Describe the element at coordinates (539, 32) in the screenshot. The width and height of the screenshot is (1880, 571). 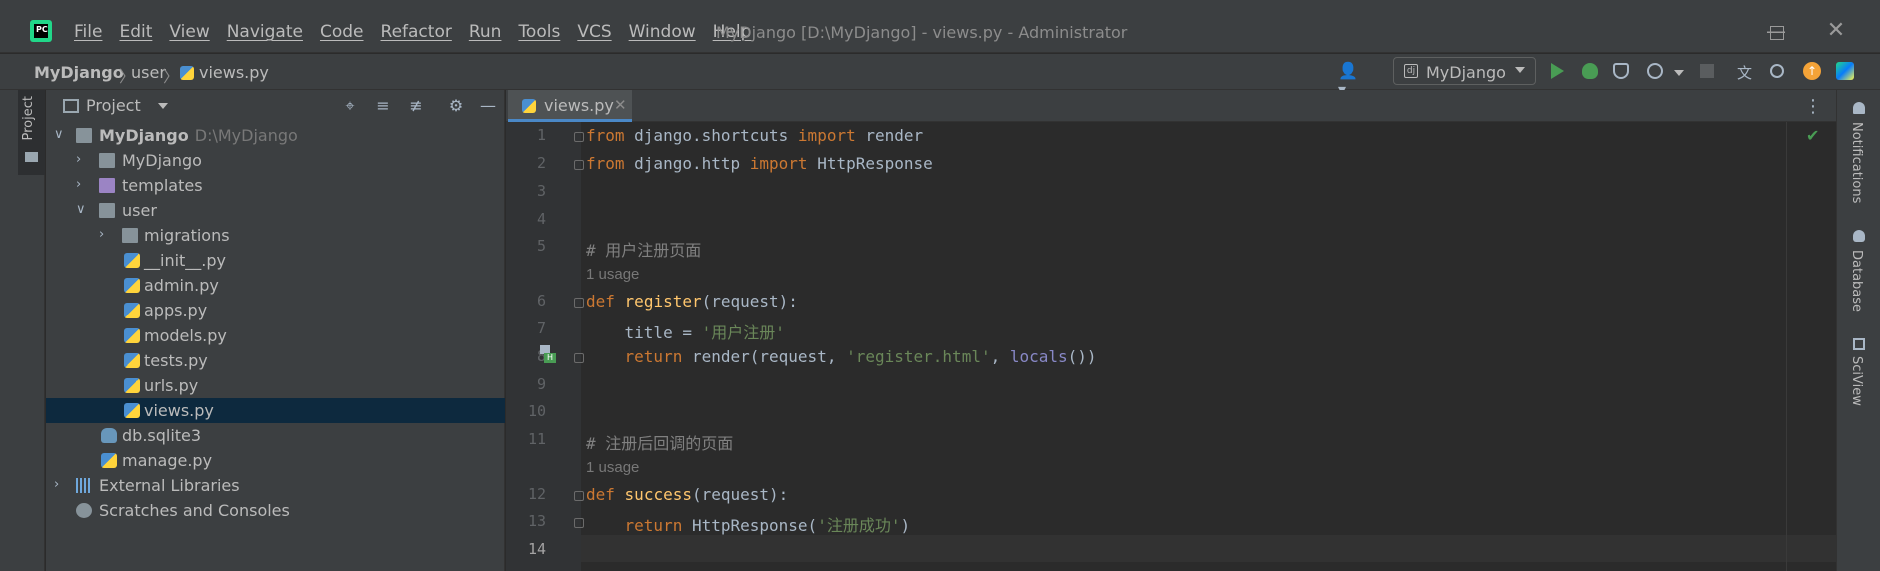
I see `menu-tools: Tools` at that location.